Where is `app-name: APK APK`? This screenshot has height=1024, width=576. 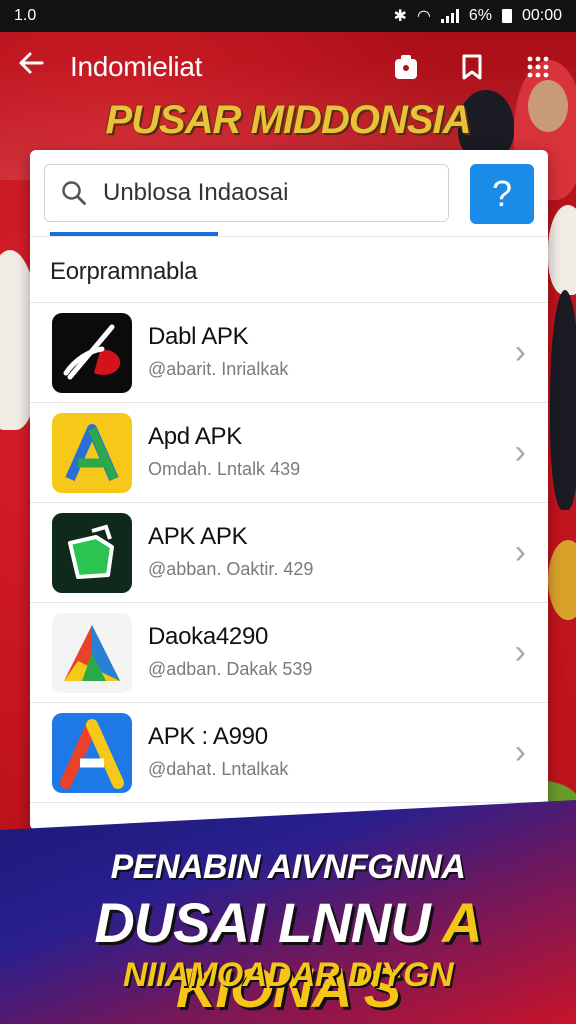
app-name: APK APK is located at coordinates (198, 536).